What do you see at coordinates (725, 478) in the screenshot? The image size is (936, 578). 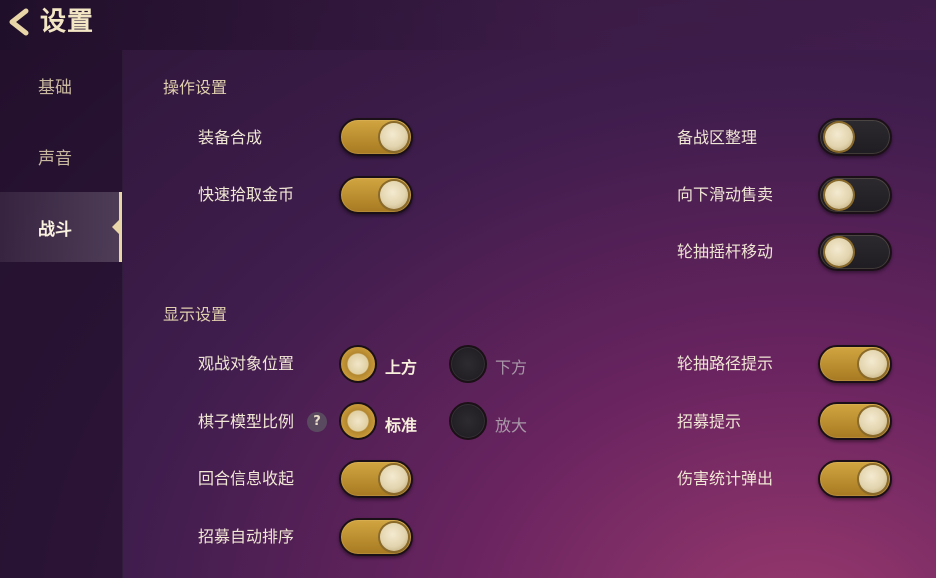 I see `setting-label-damage-stats-popup: 伤害统计弹出` at bounding box center [725, 478].